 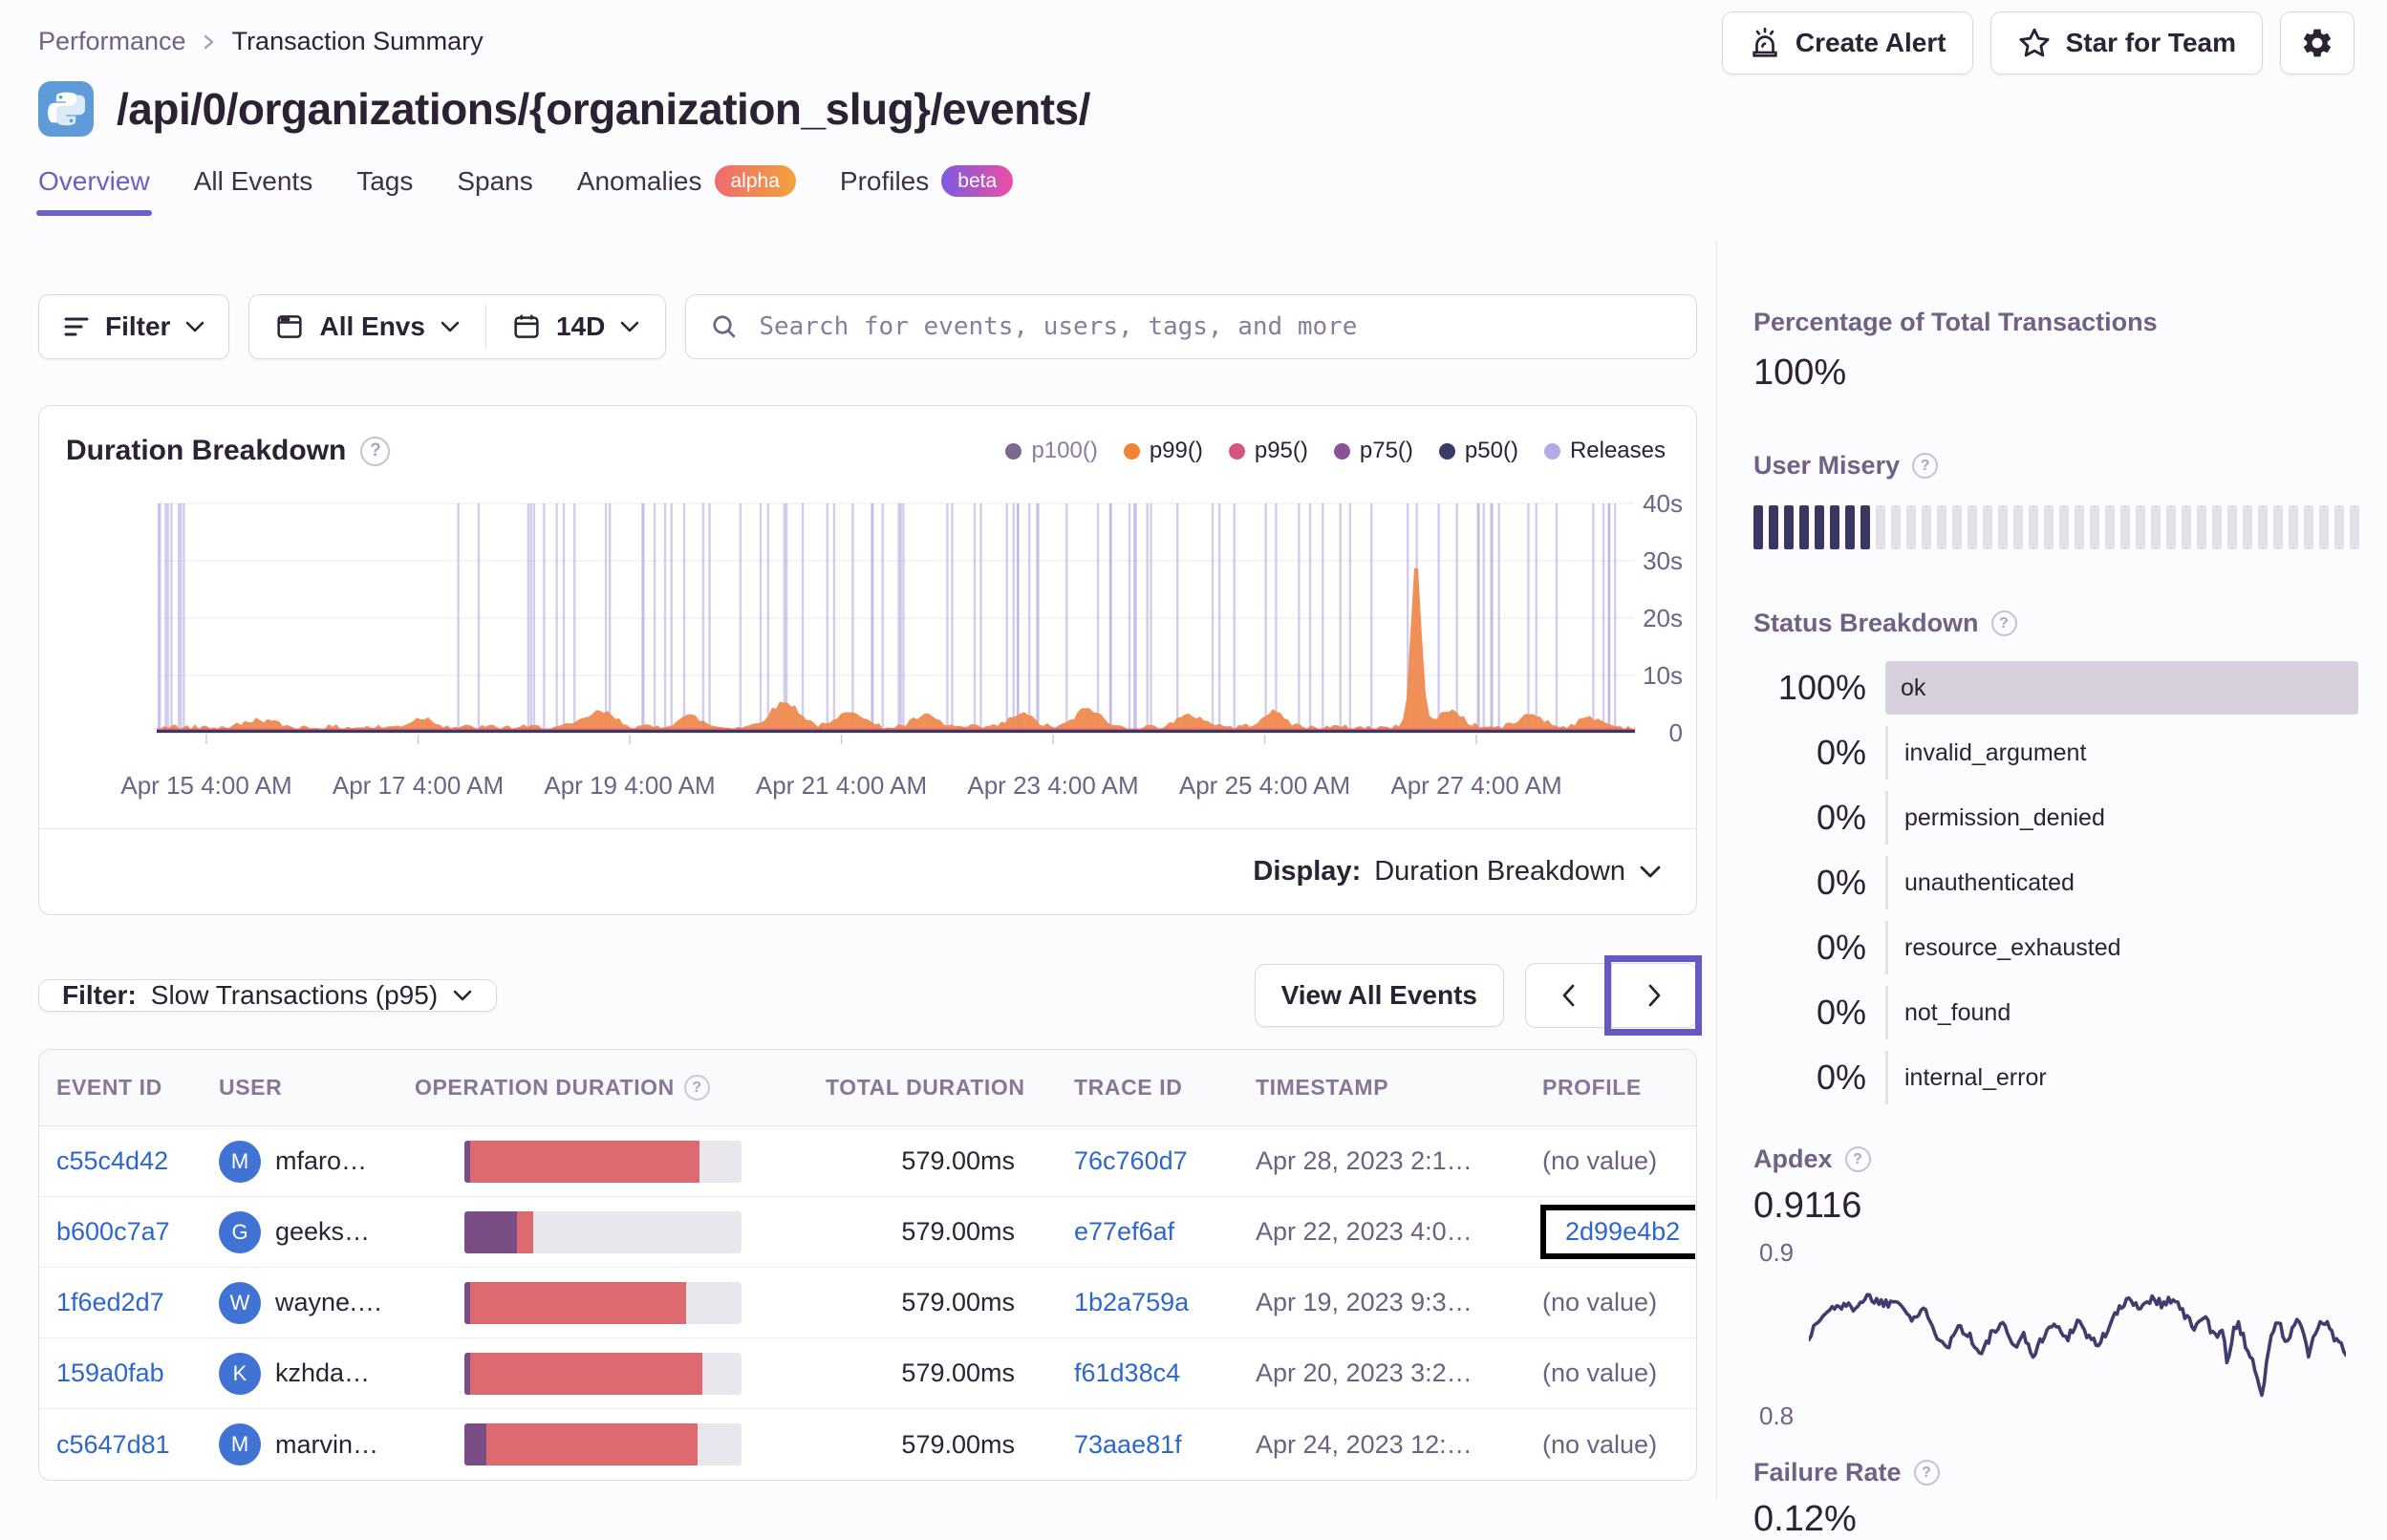 I want to click on column-header-event-id: EVENT ID, so click(x=120, y=1088).